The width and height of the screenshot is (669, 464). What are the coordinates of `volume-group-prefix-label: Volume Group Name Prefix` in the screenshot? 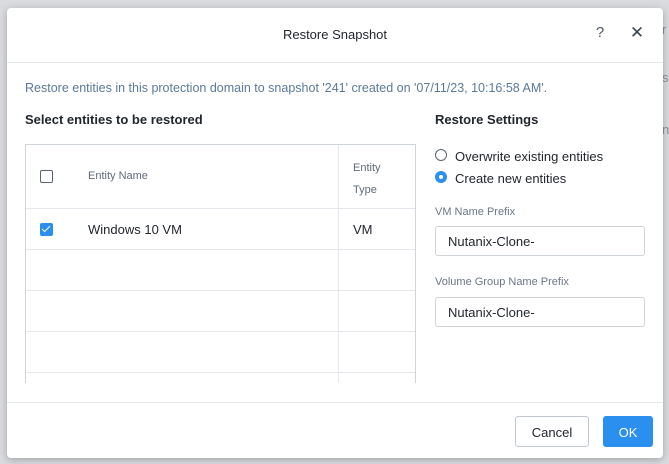 It's located at (502, 282).